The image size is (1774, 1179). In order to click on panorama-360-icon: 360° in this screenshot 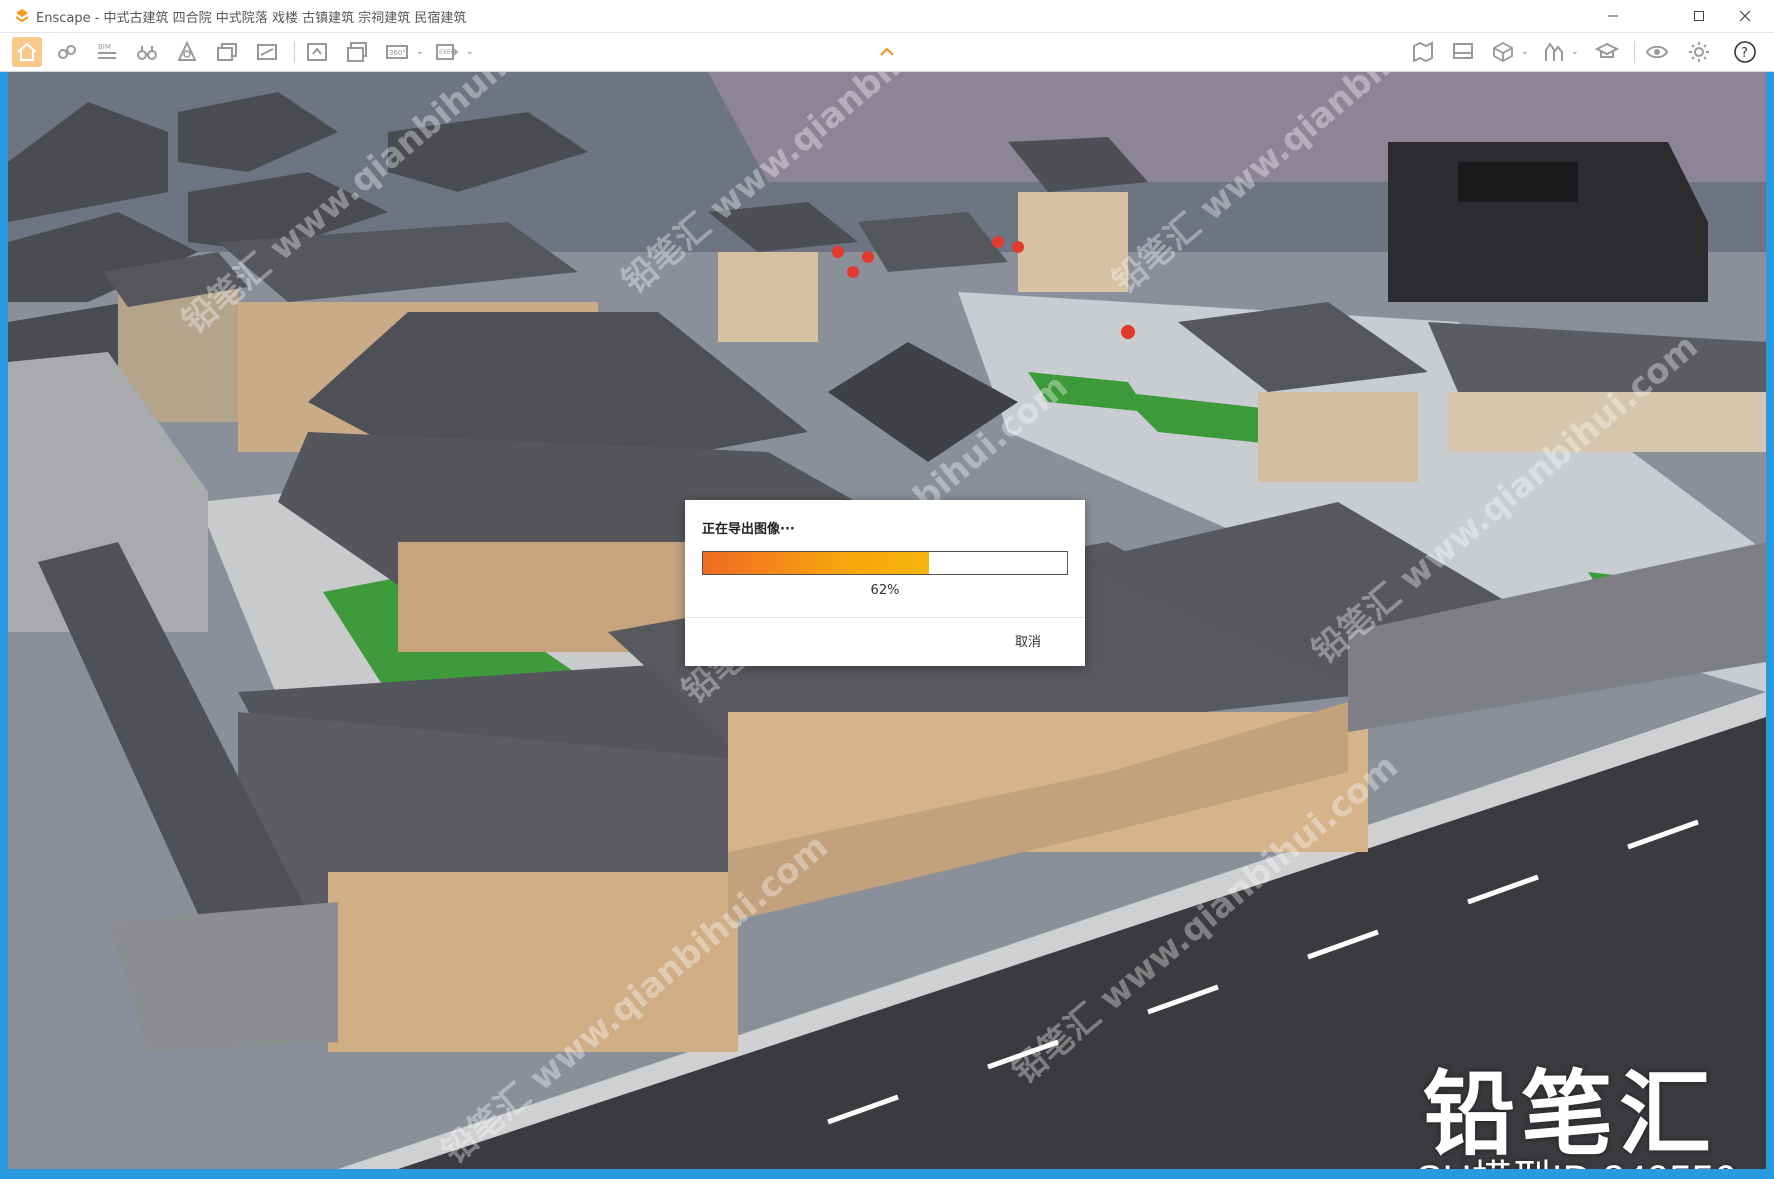, I will do `click(397, 52)`.